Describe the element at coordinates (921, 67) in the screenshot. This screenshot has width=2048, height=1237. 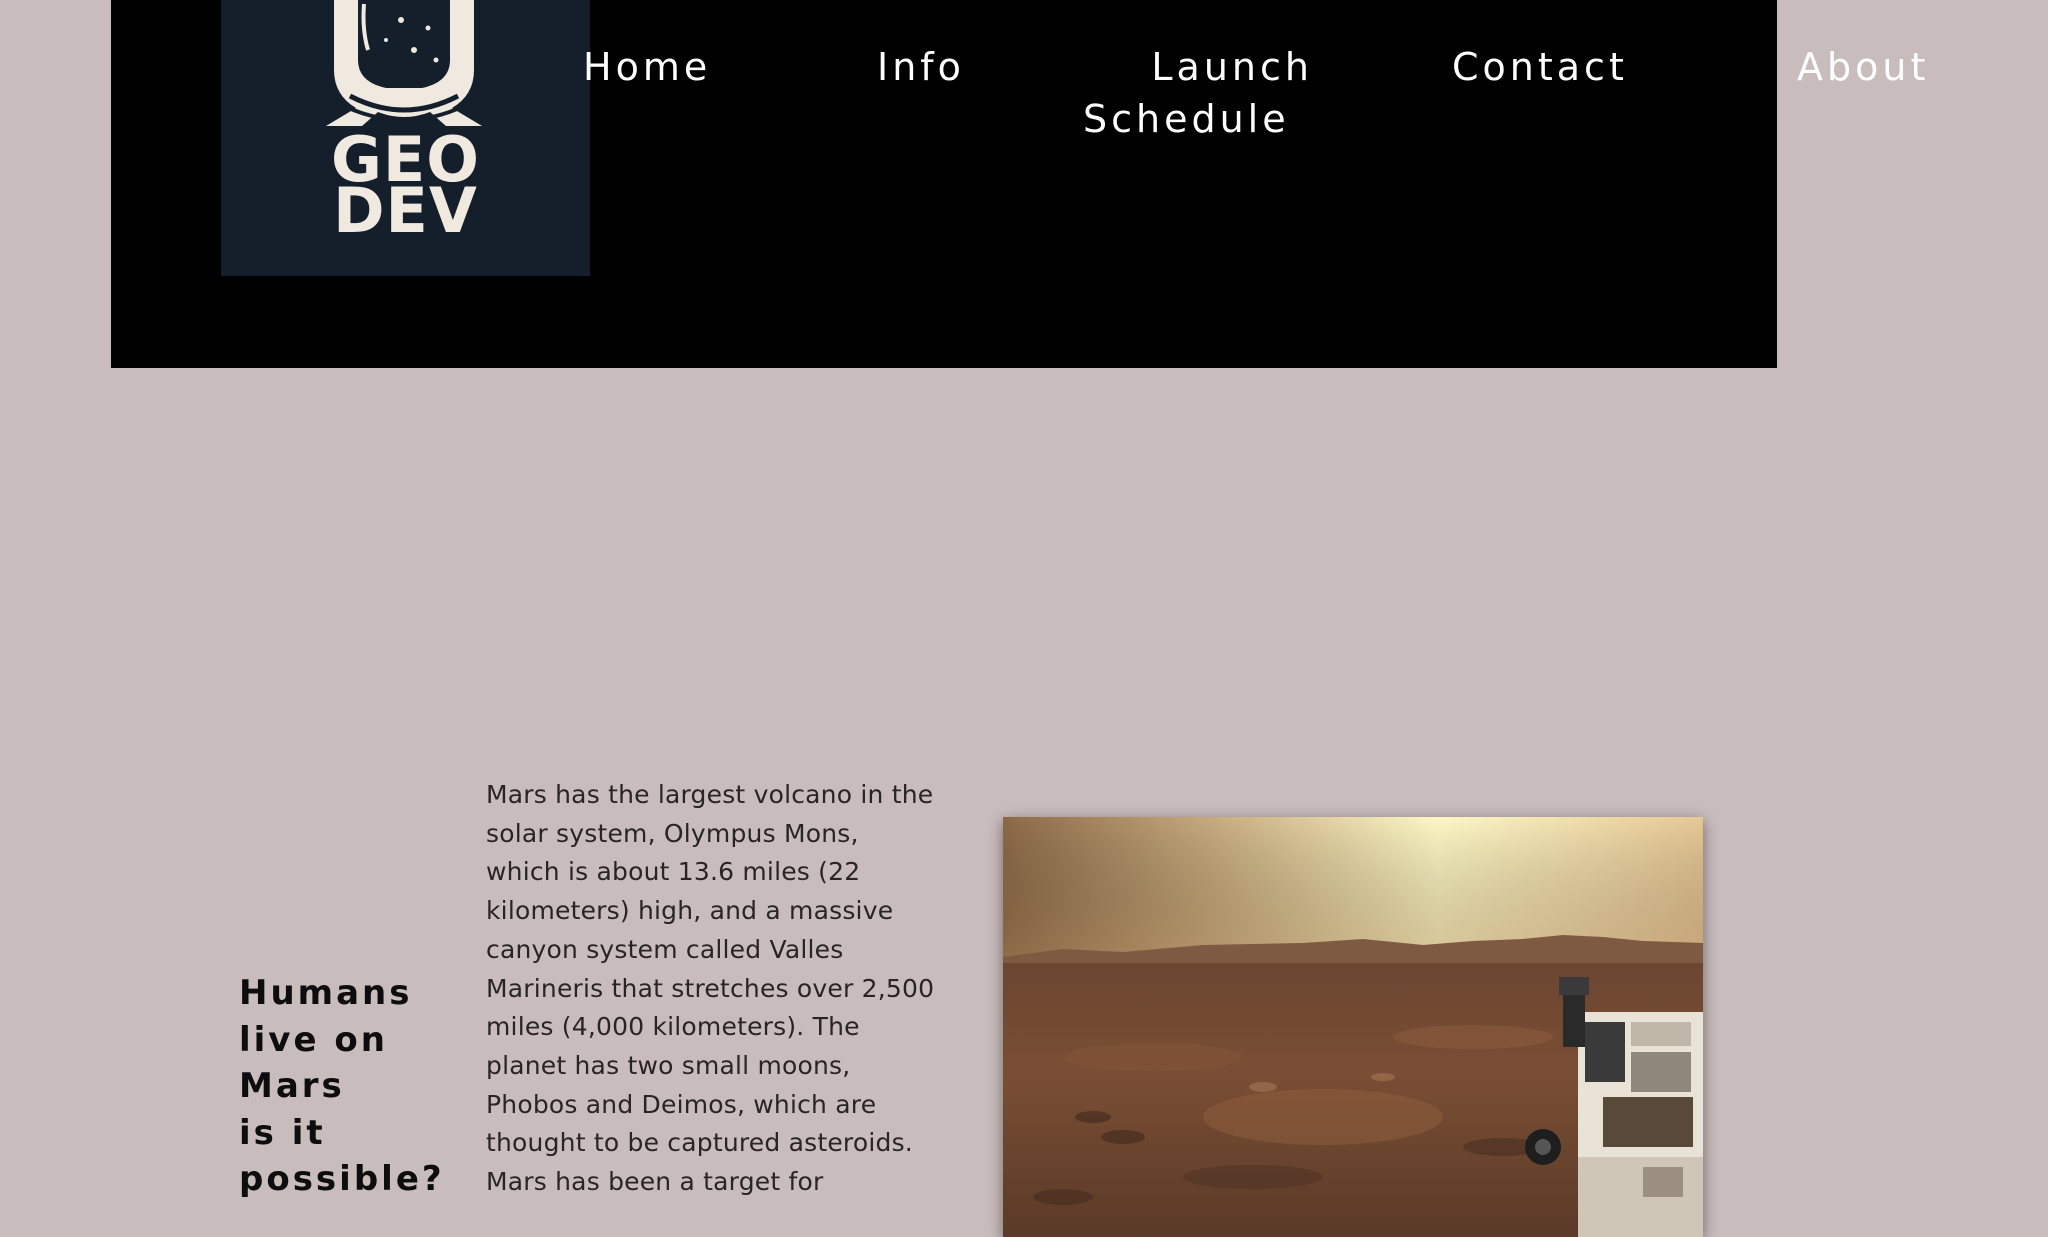
I see `nav-info: Info` at that location.